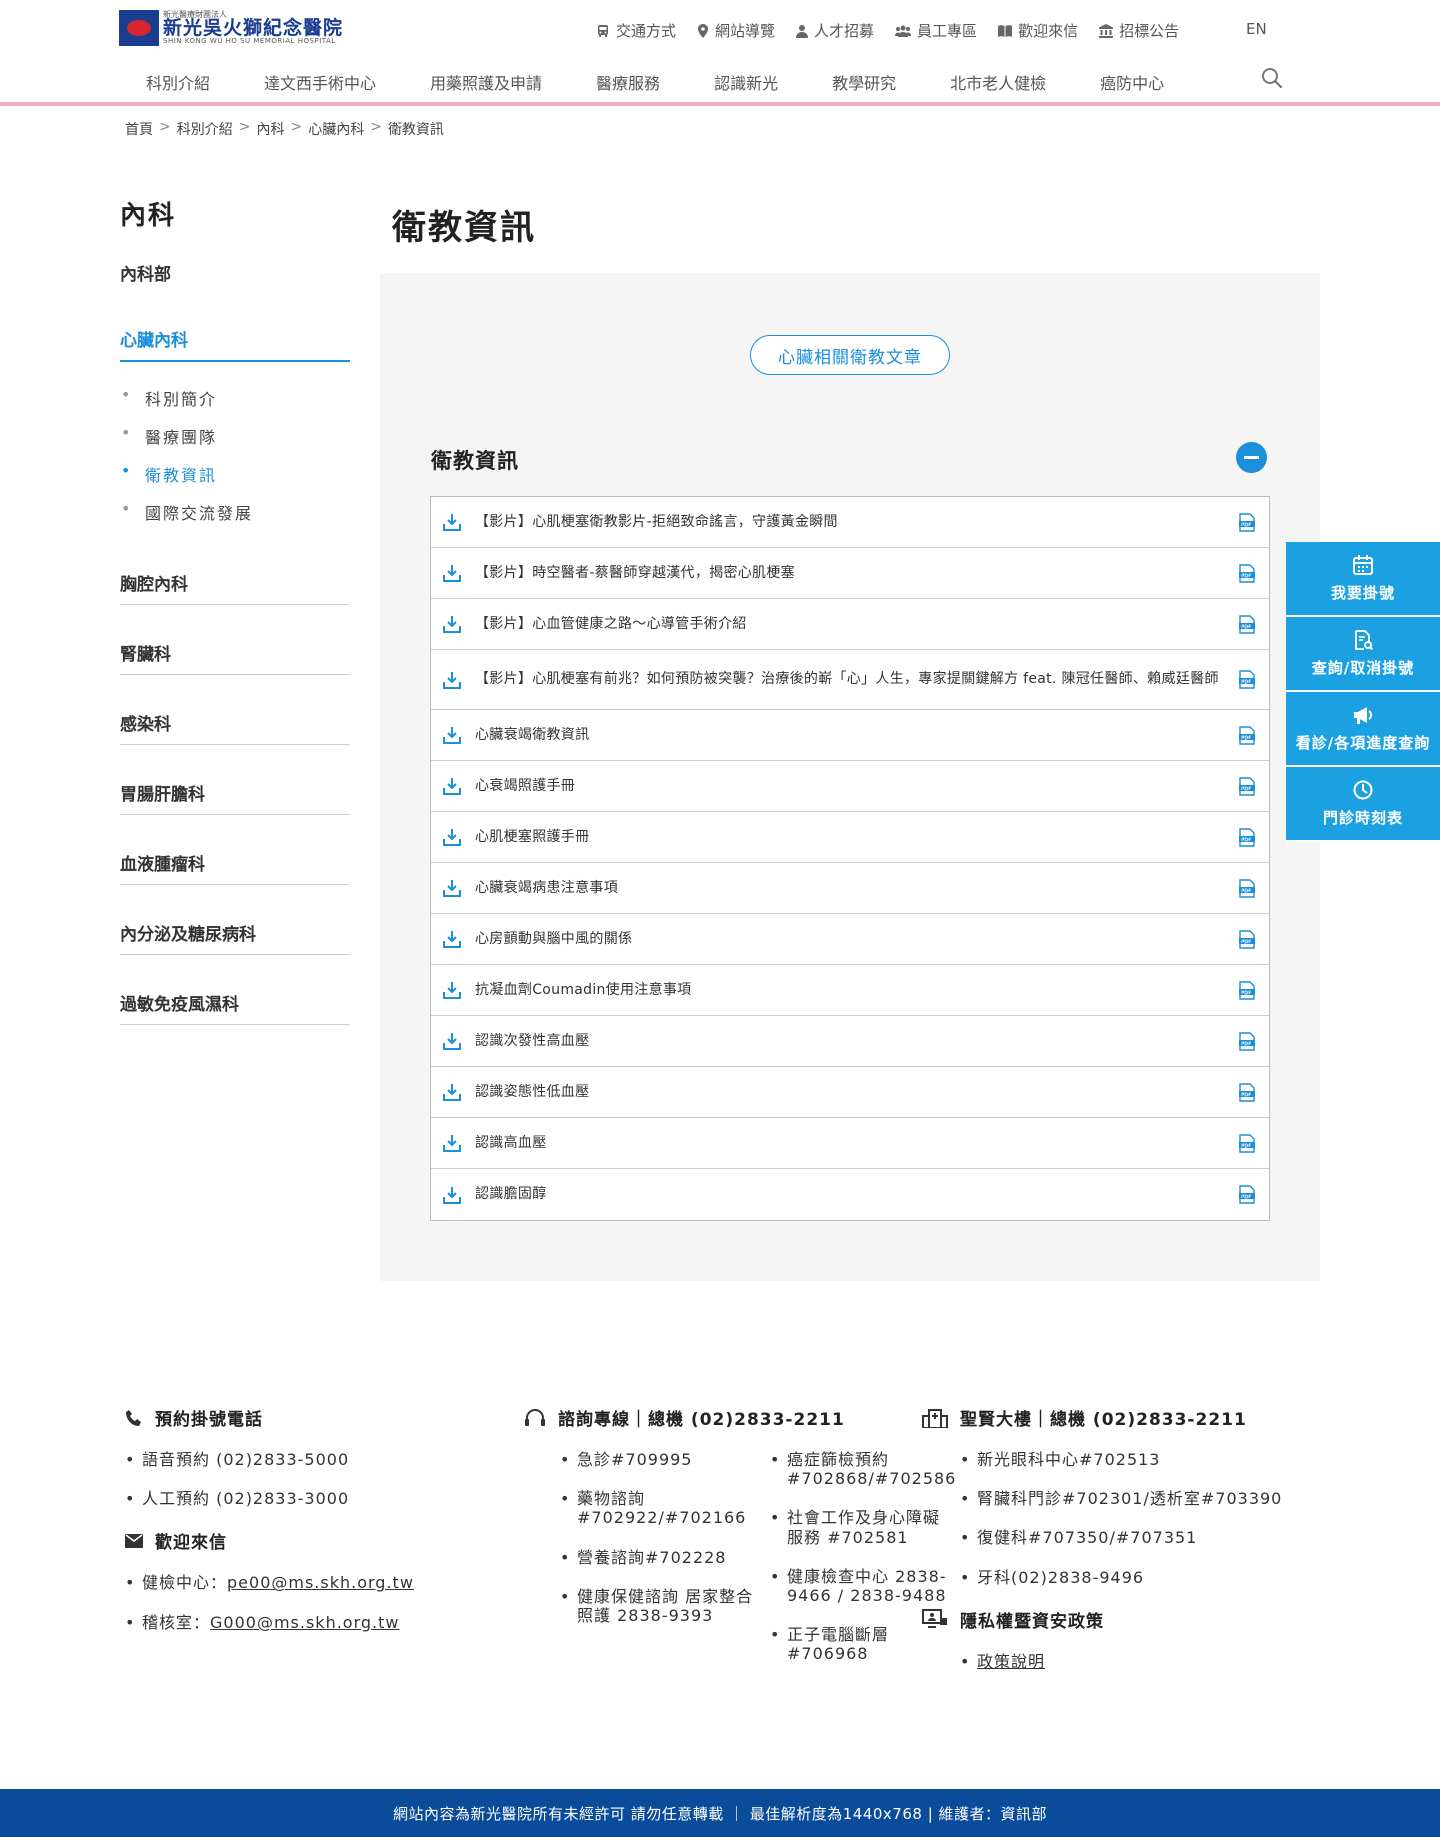 The height and width of the screenshot is (1837, 1440). I want to click on breadcrumb-internal-medicine: 內科, so click(270, 129).